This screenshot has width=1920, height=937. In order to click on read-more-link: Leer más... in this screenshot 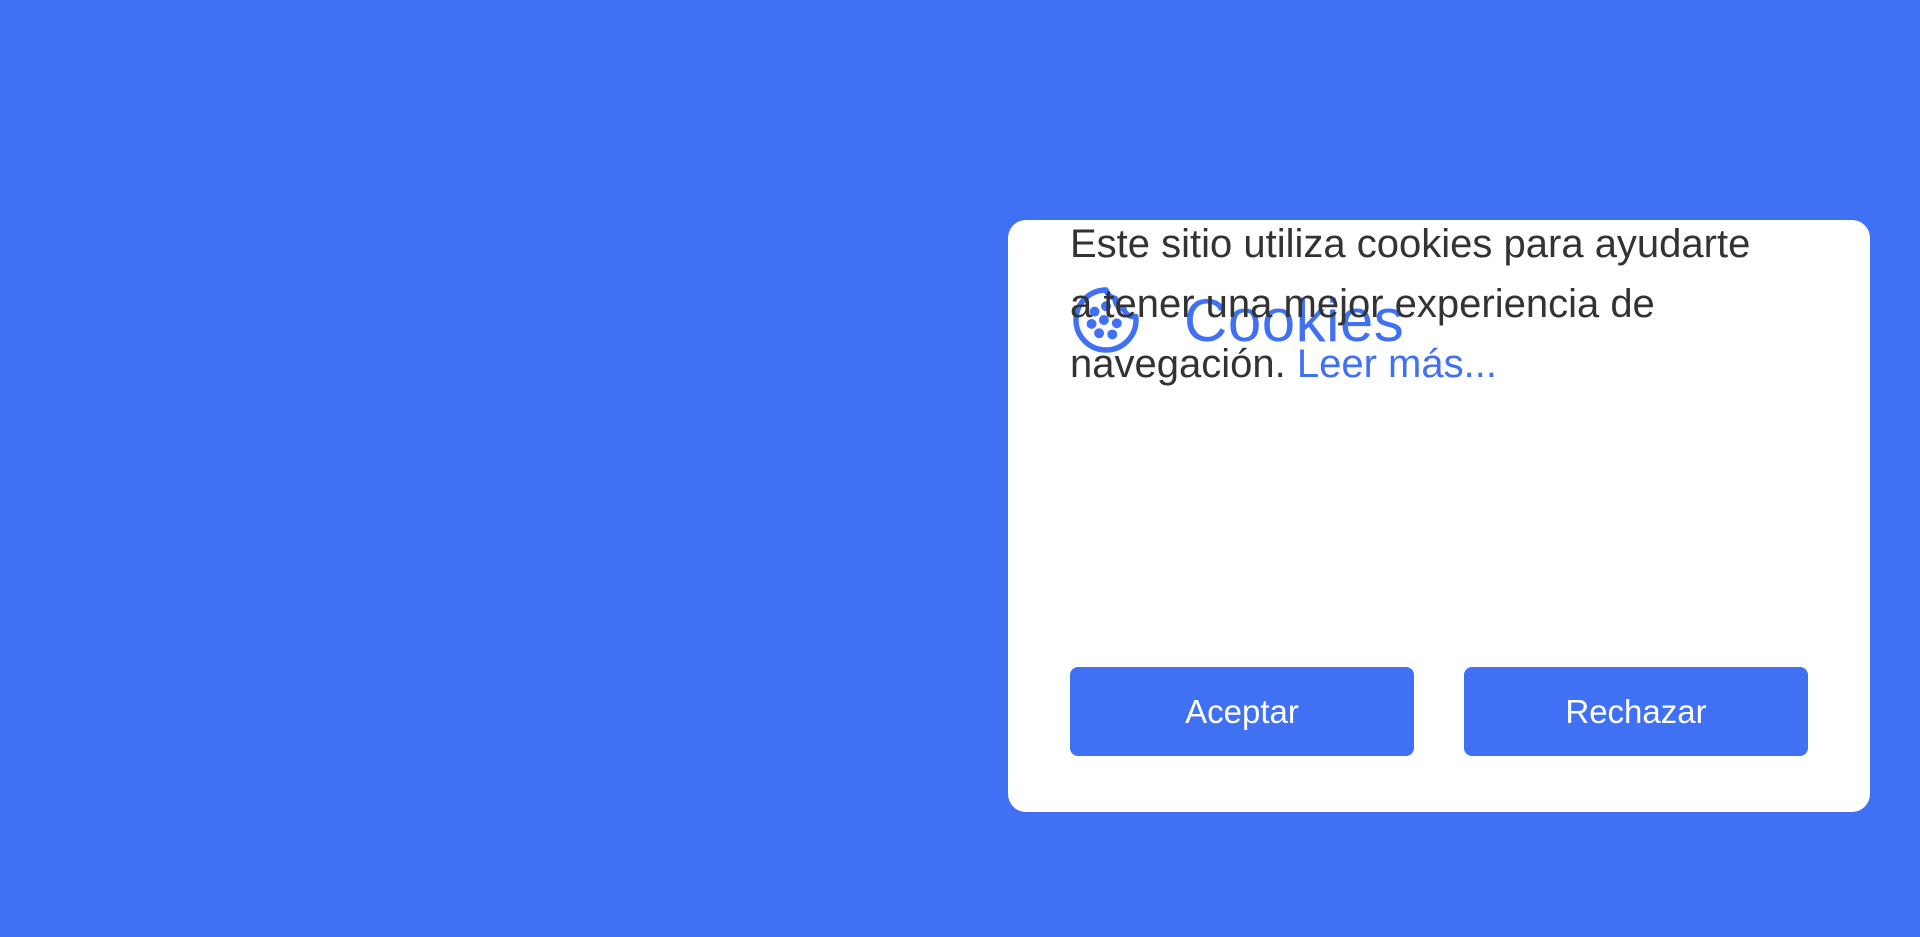, I will do `click(1397, 364)`.